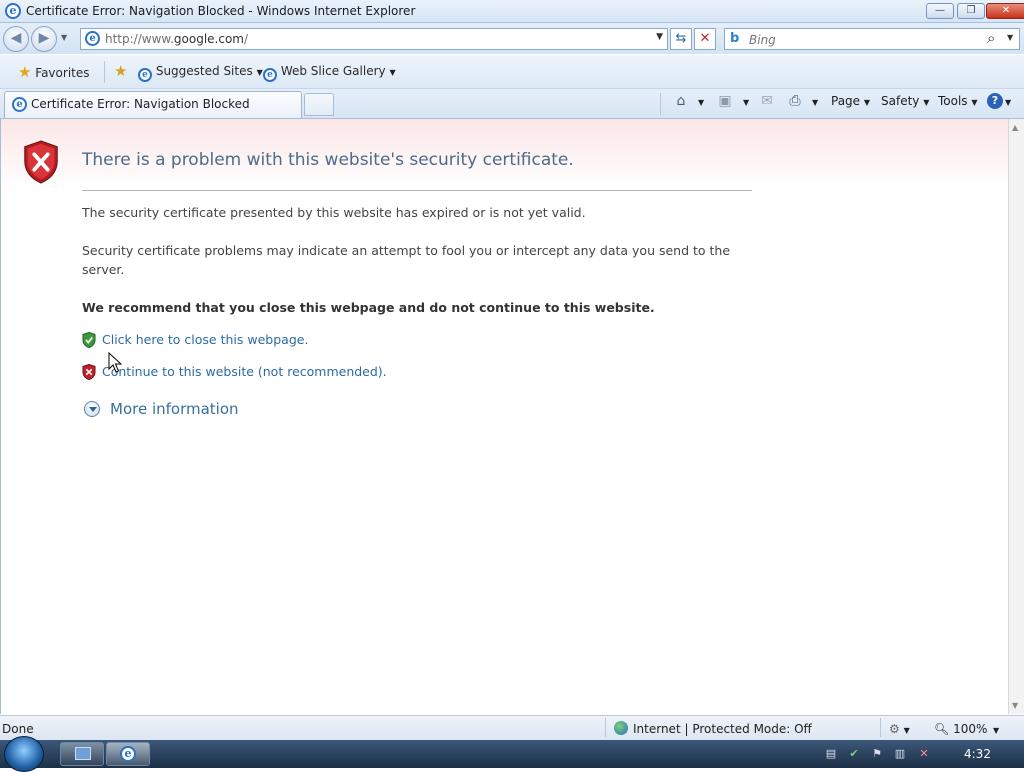  I want to click on security-zone-text: Internet | Protected Mode: Off, so click(722, 729).